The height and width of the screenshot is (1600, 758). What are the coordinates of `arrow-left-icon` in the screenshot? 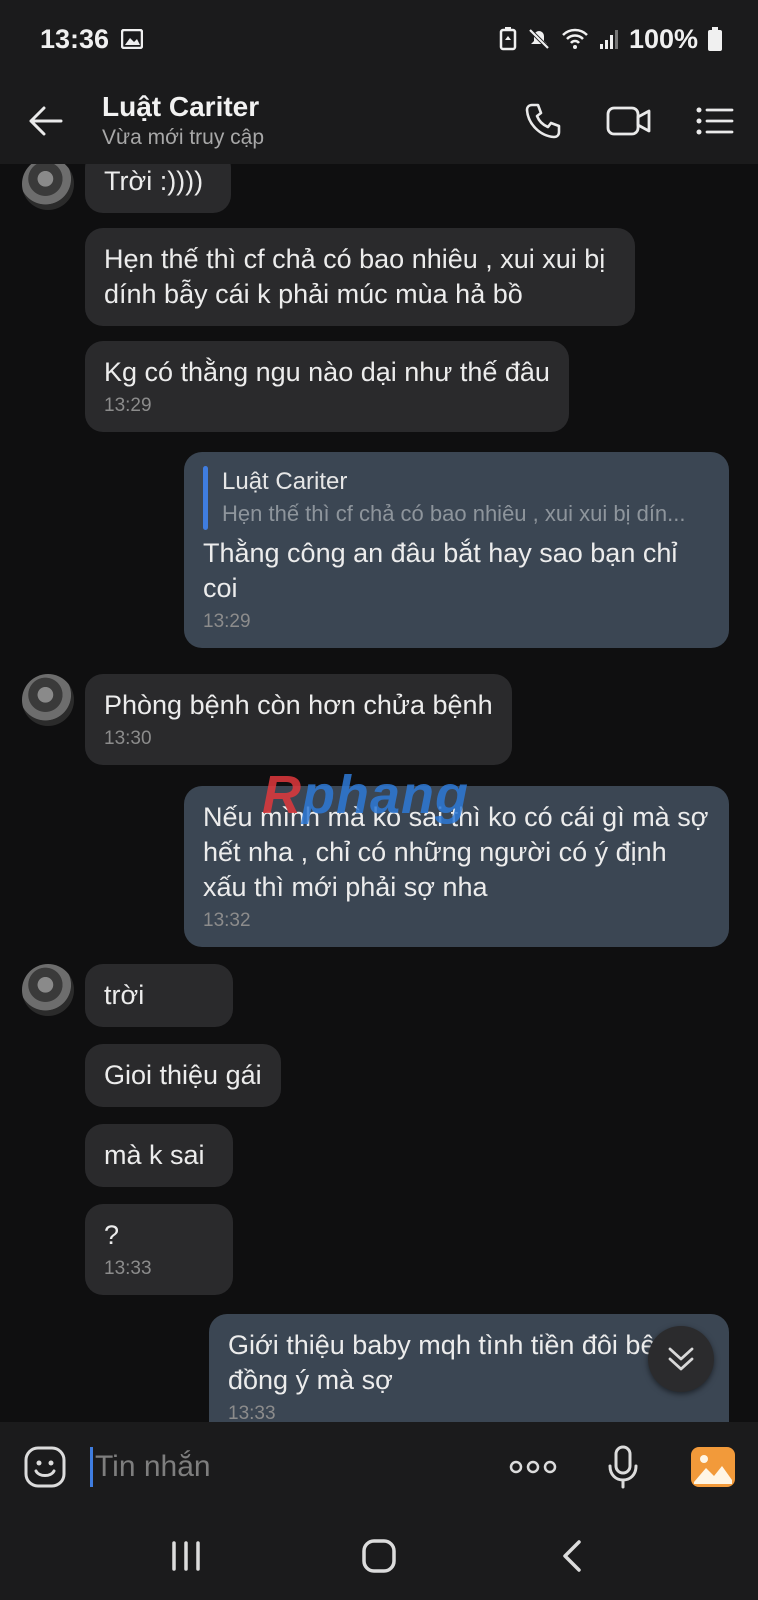 It's located at (46, 121).